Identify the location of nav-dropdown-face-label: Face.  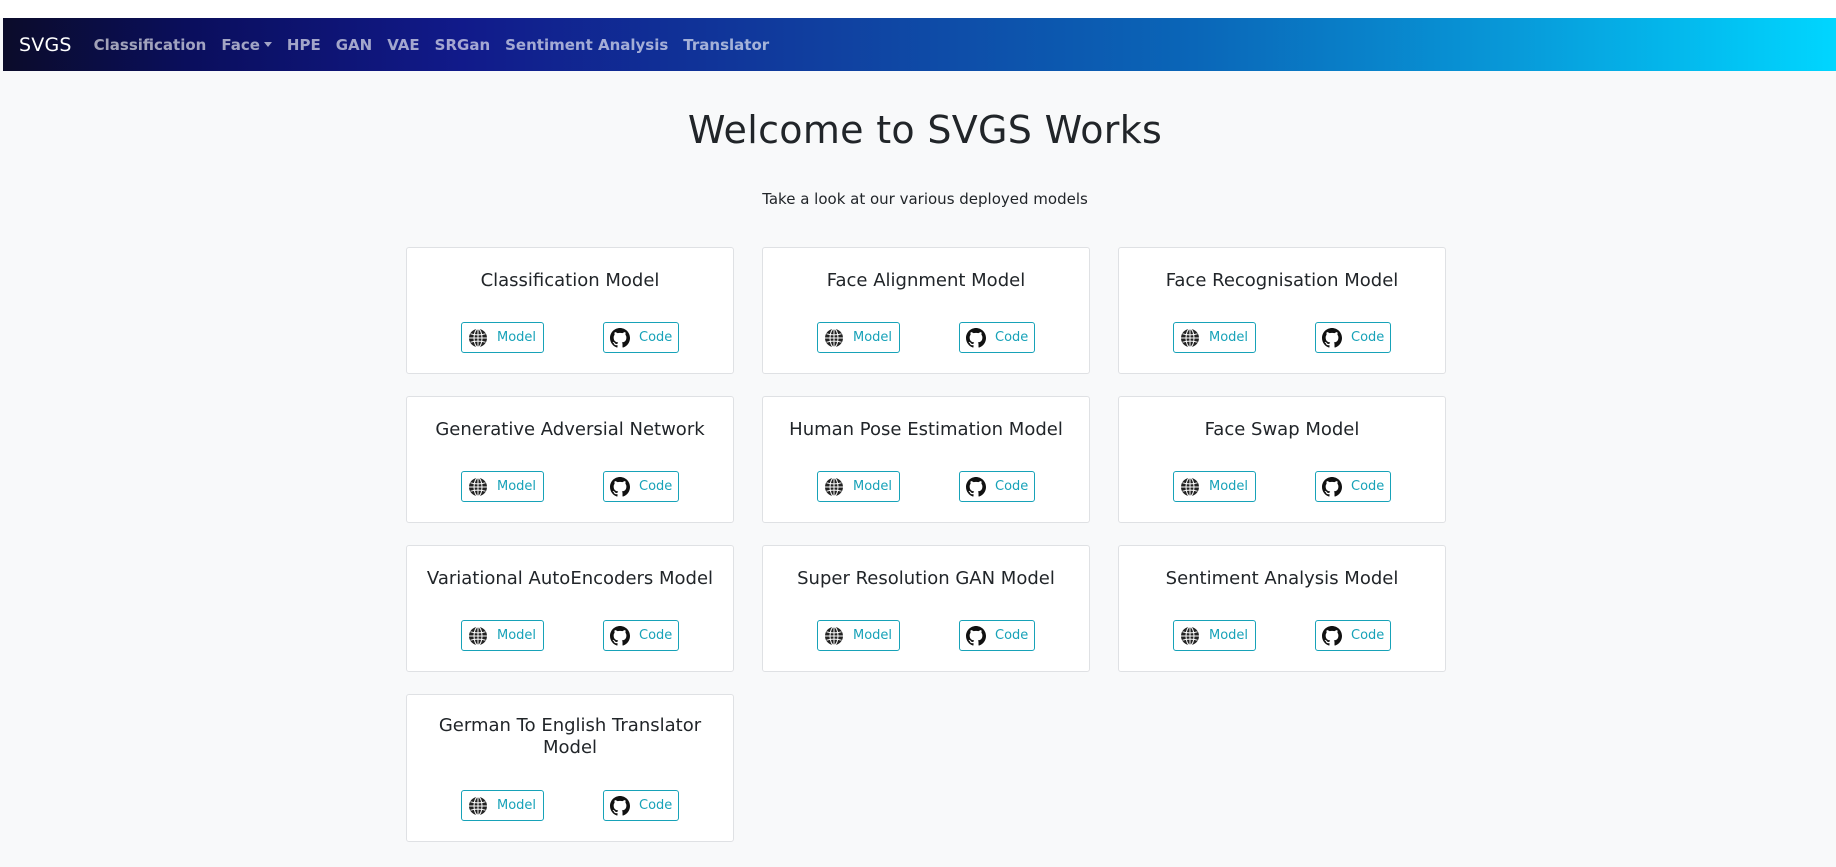
(240, 44).